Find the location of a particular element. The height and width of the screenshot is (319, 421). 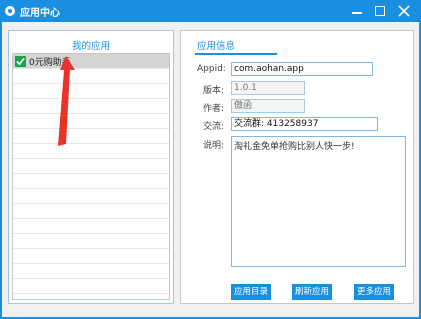

minimize-icon is located at coordinates (357, 13).